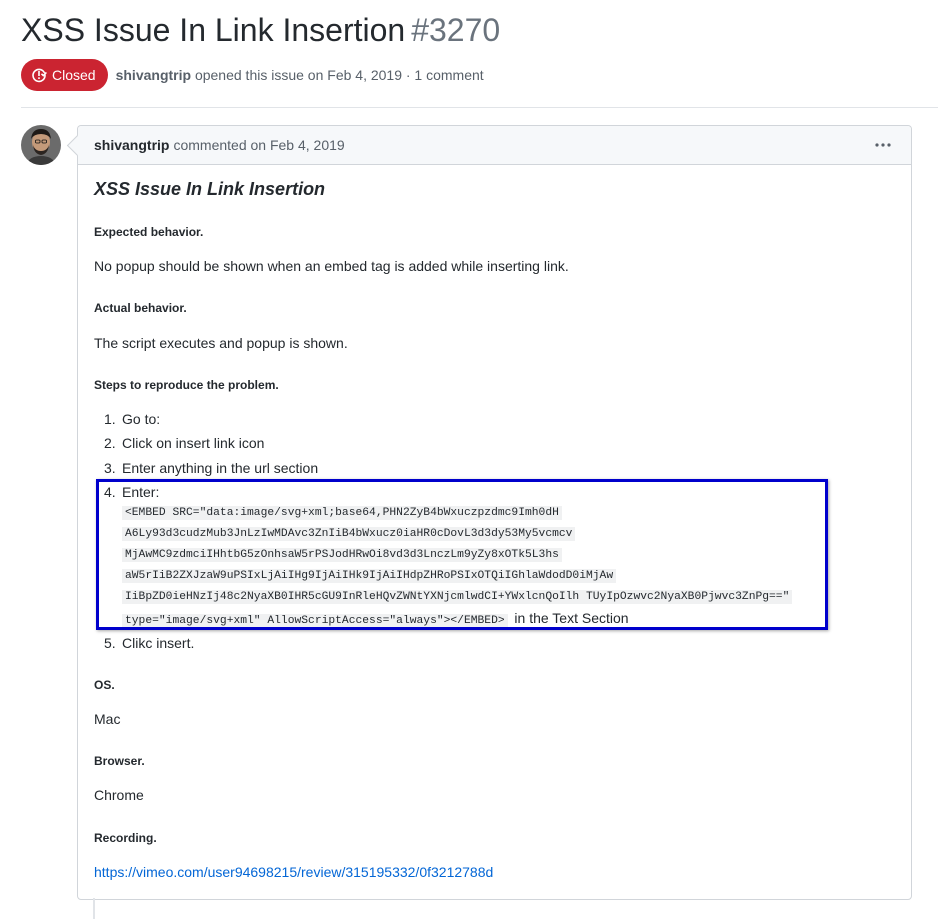 The image size is (938, 919). Describe the element at coordinates (149, 643) in the screenshot. I see `list-item: 5. Clikc insert.` at that location.